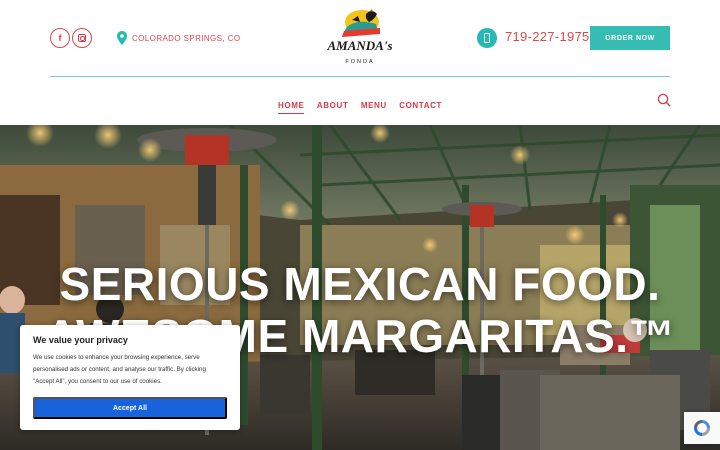 This screenshot has width=720, height=450. I want to click on facebook-icon: f, so click(60, 38).